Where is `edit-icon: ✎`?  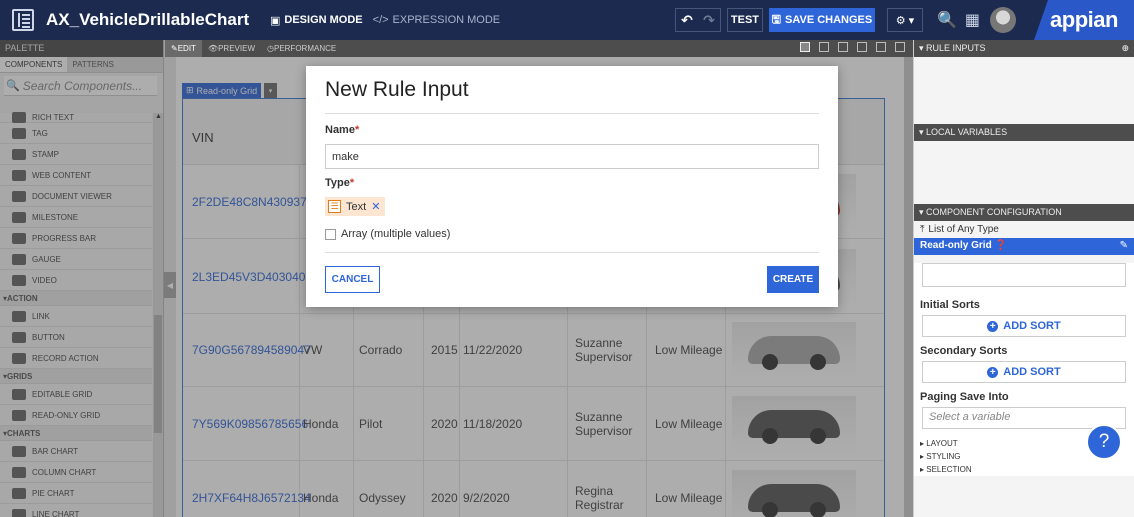 edit-icon: ✎ is located at coordinates (174, 48).